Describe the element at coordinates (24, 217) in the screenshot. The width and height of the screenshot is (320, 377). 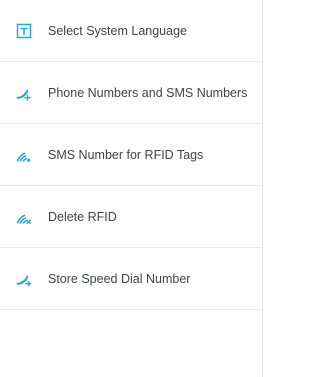
I see `rfid-delete-icon` at that location.